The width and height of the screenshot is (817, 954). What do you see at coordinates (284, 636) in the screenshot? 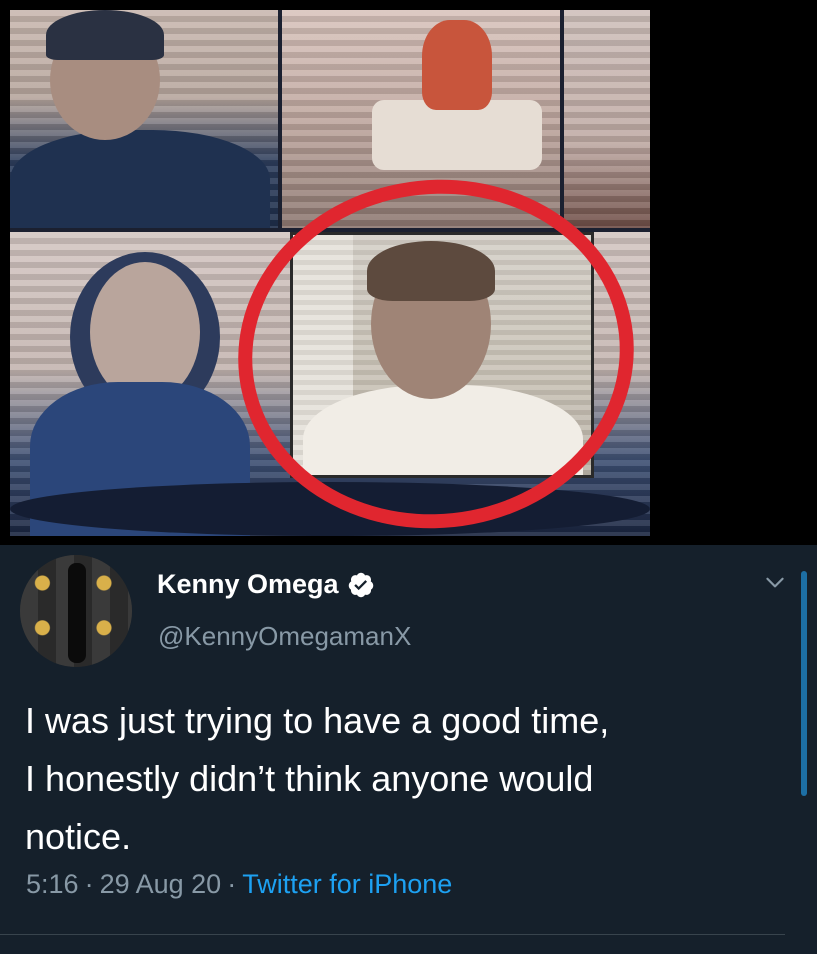
I see `author-handle: @KennyOmegamanX` at bounding box center [284, 636].